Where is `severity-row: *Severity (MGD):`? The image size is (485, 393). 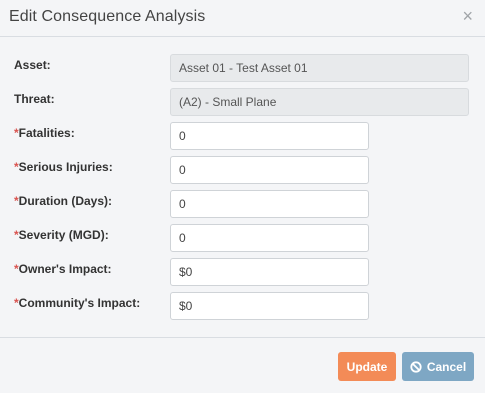
severity-row: *Severity (MGD): is located at coordinates (242, 239).